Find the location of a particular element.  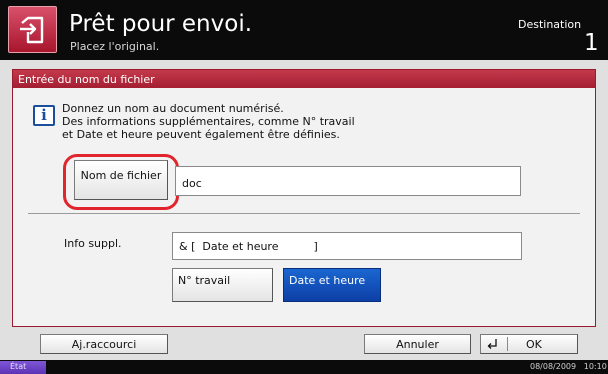

section-title: Entrée du nom du fichier is located at coordinates (86, 79).